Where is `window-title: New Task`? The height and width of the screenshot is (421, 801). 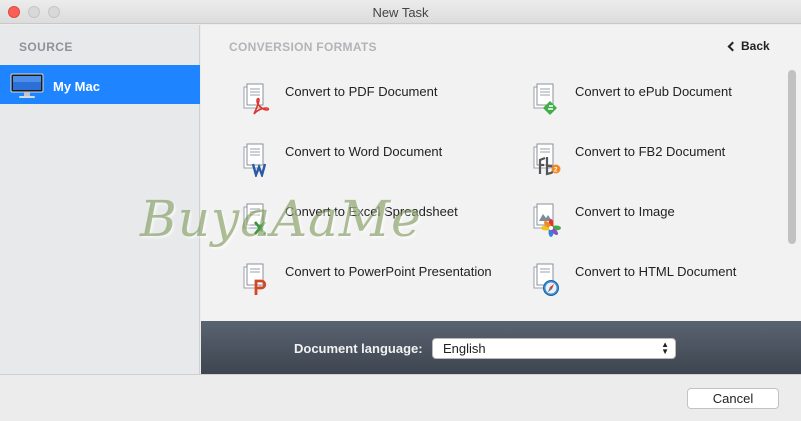
window-title: New Task is located at coordinates (400, 12).